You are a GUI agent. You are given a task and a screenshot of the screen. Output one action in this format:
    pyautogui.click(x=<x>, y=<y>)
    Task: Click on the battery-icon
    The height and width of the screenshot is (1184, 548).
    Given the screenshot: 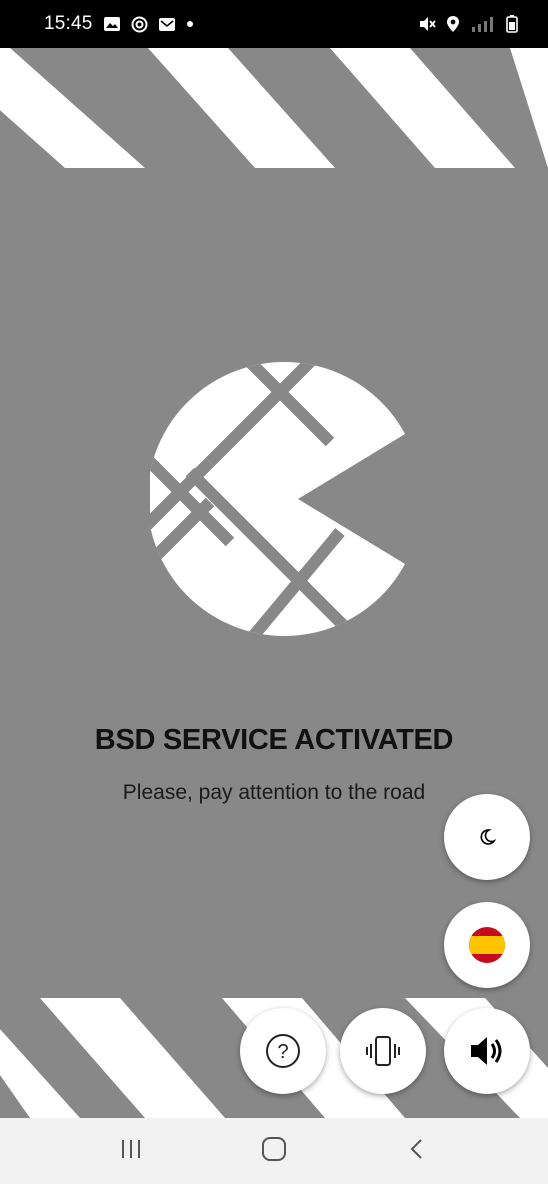 What is the action you would take?
    pyautogui.click(x=512, y=24)
    